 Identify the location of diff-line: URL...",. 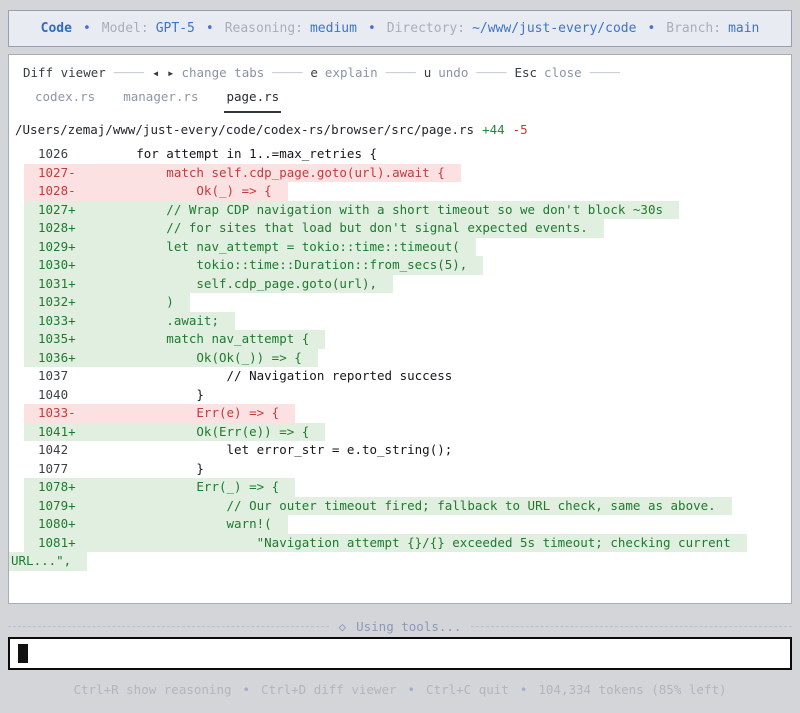
(400, 561).